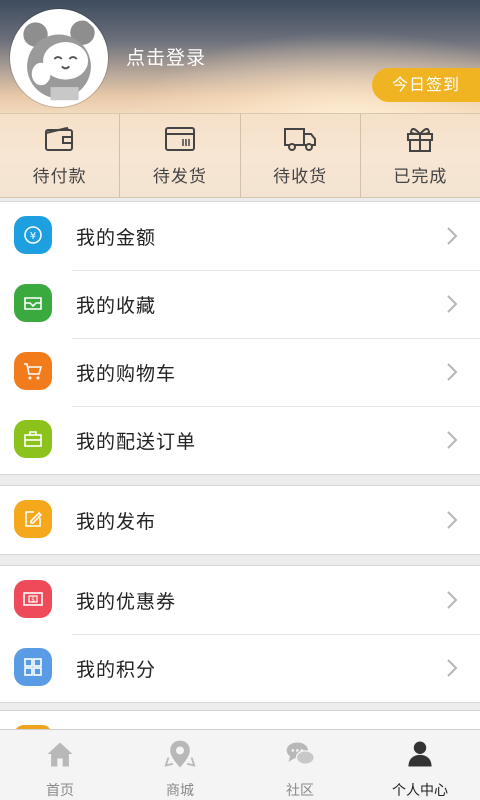  Describe the element at coordinates (300, 791) in the screenshot. I see `tab-label: 社区` at that location.